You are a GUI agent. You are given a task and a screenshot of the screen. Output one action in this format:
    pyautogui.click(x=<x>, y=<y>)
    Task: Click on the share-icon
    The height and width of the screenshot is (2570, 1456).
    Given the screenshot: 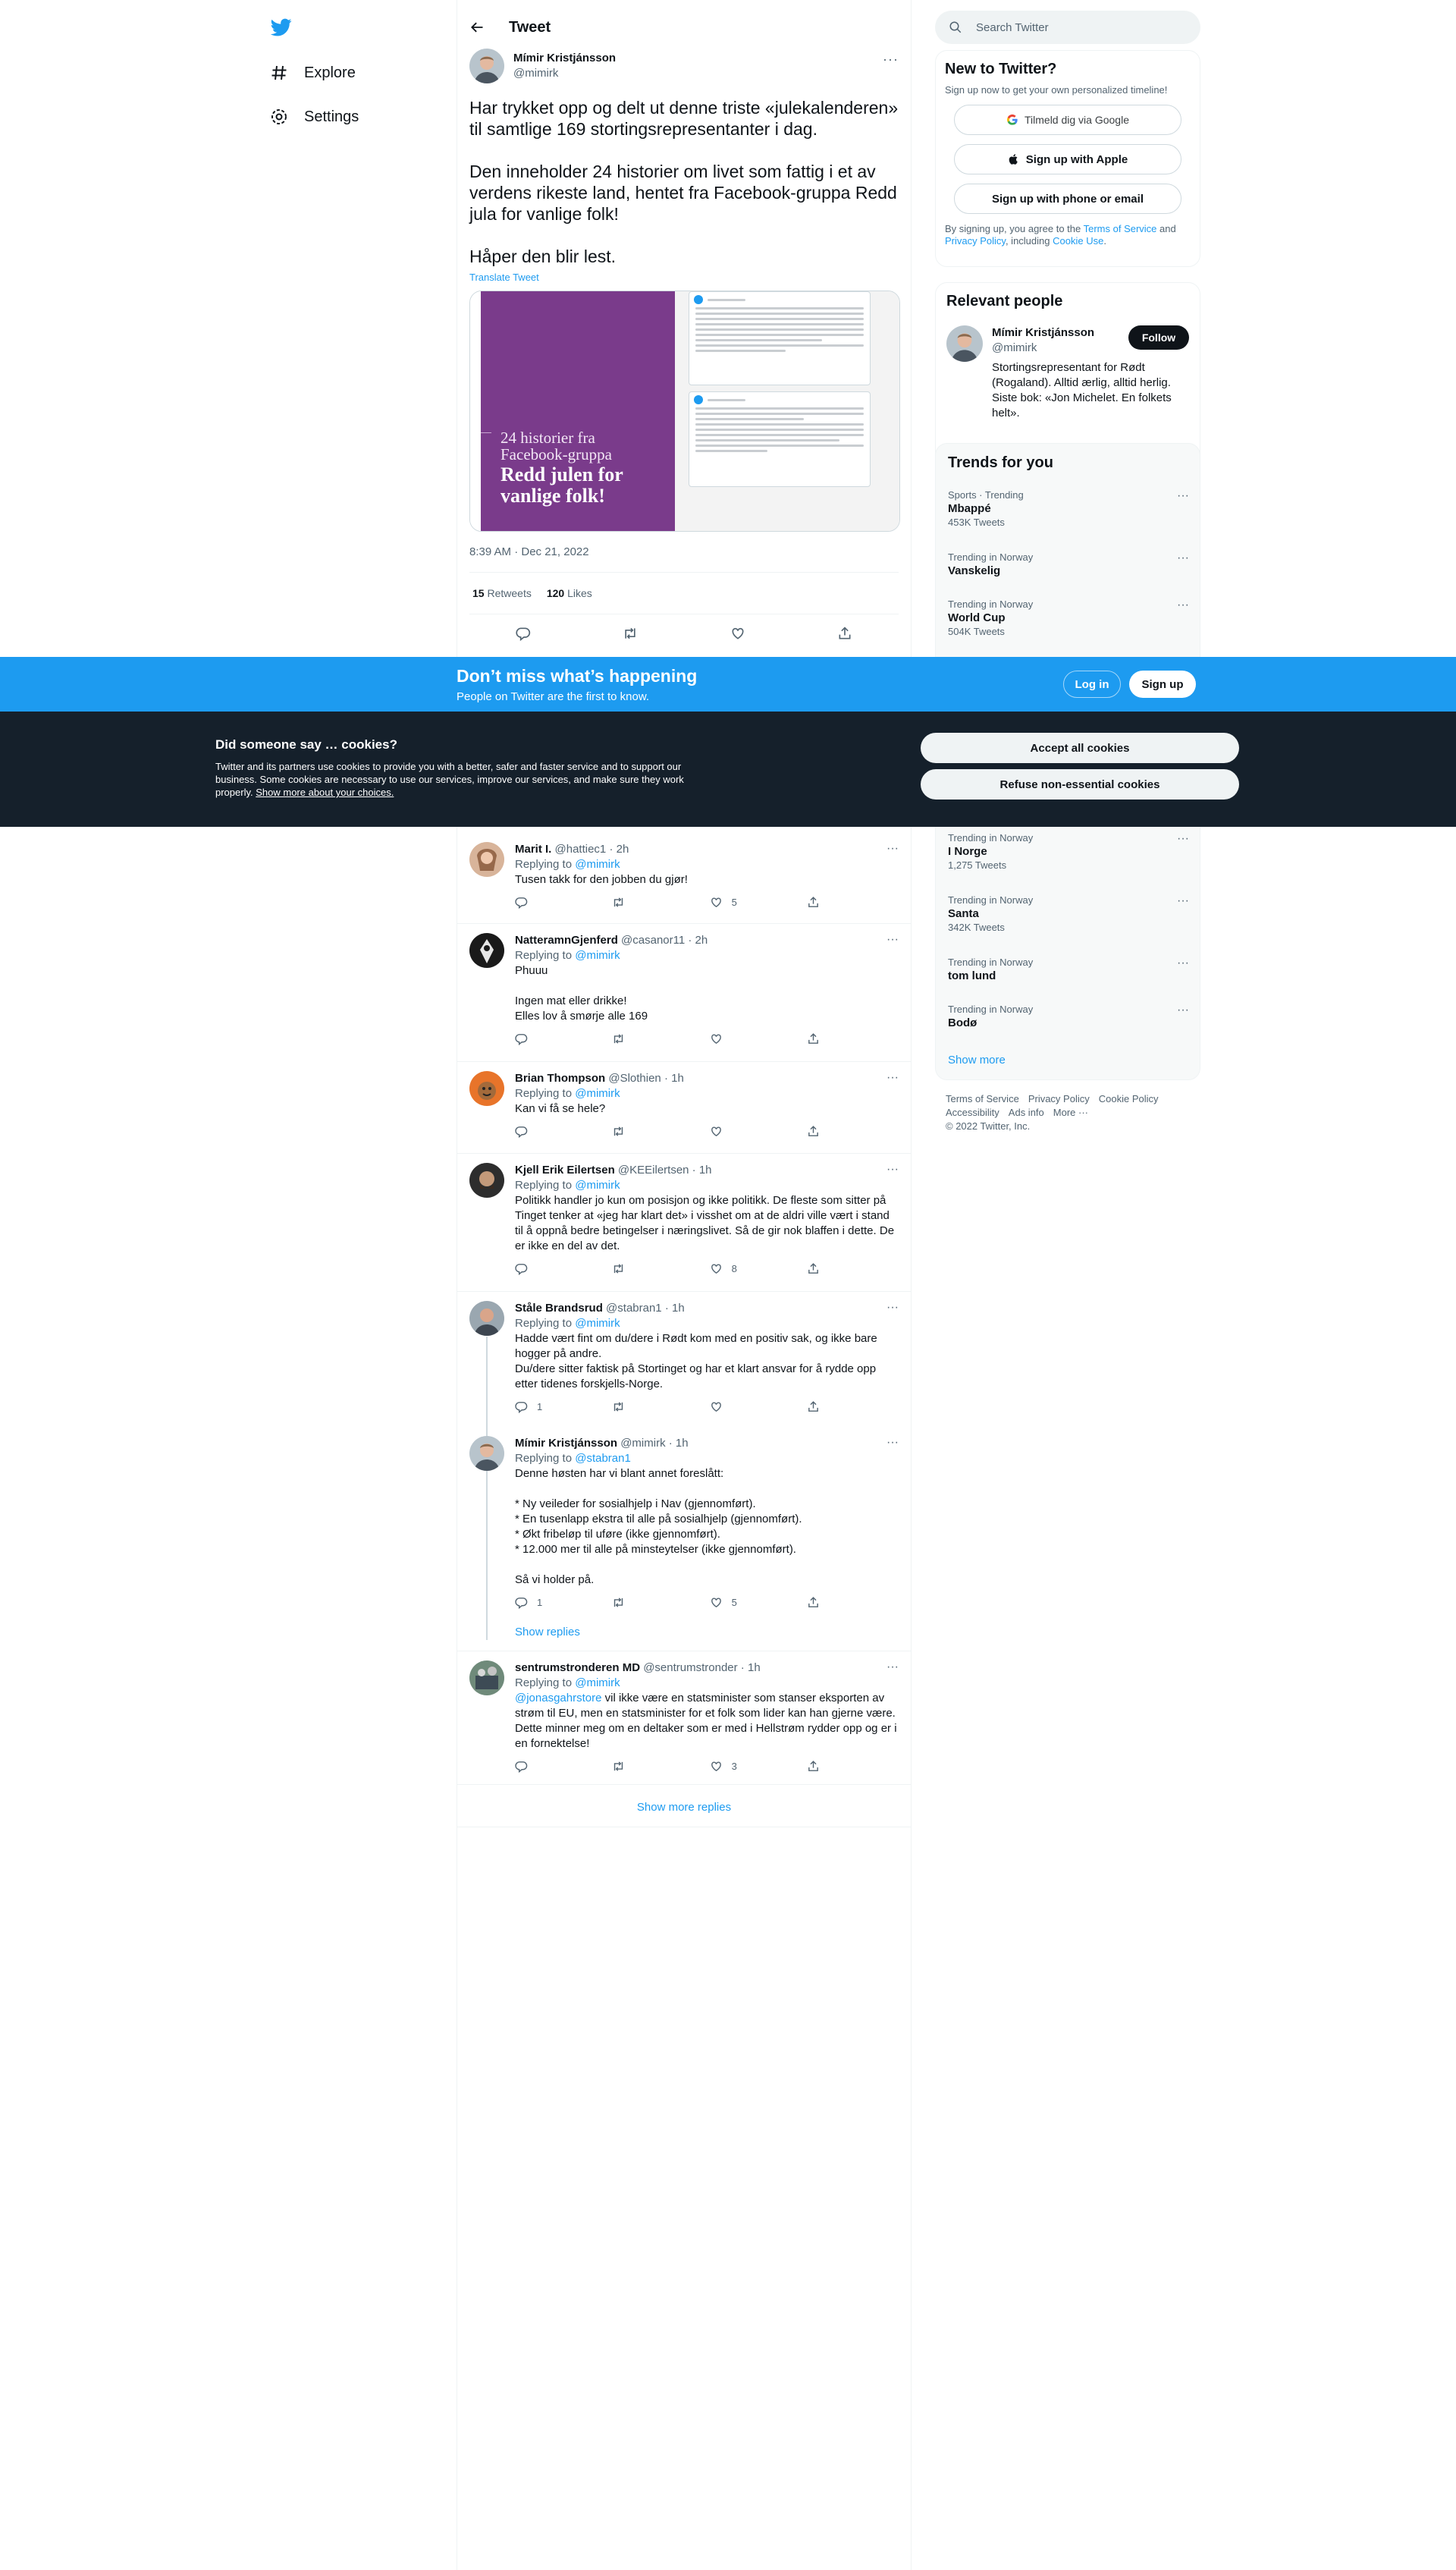 What is the action you would take?
    pyautogui.click(x=844, y=633)
    